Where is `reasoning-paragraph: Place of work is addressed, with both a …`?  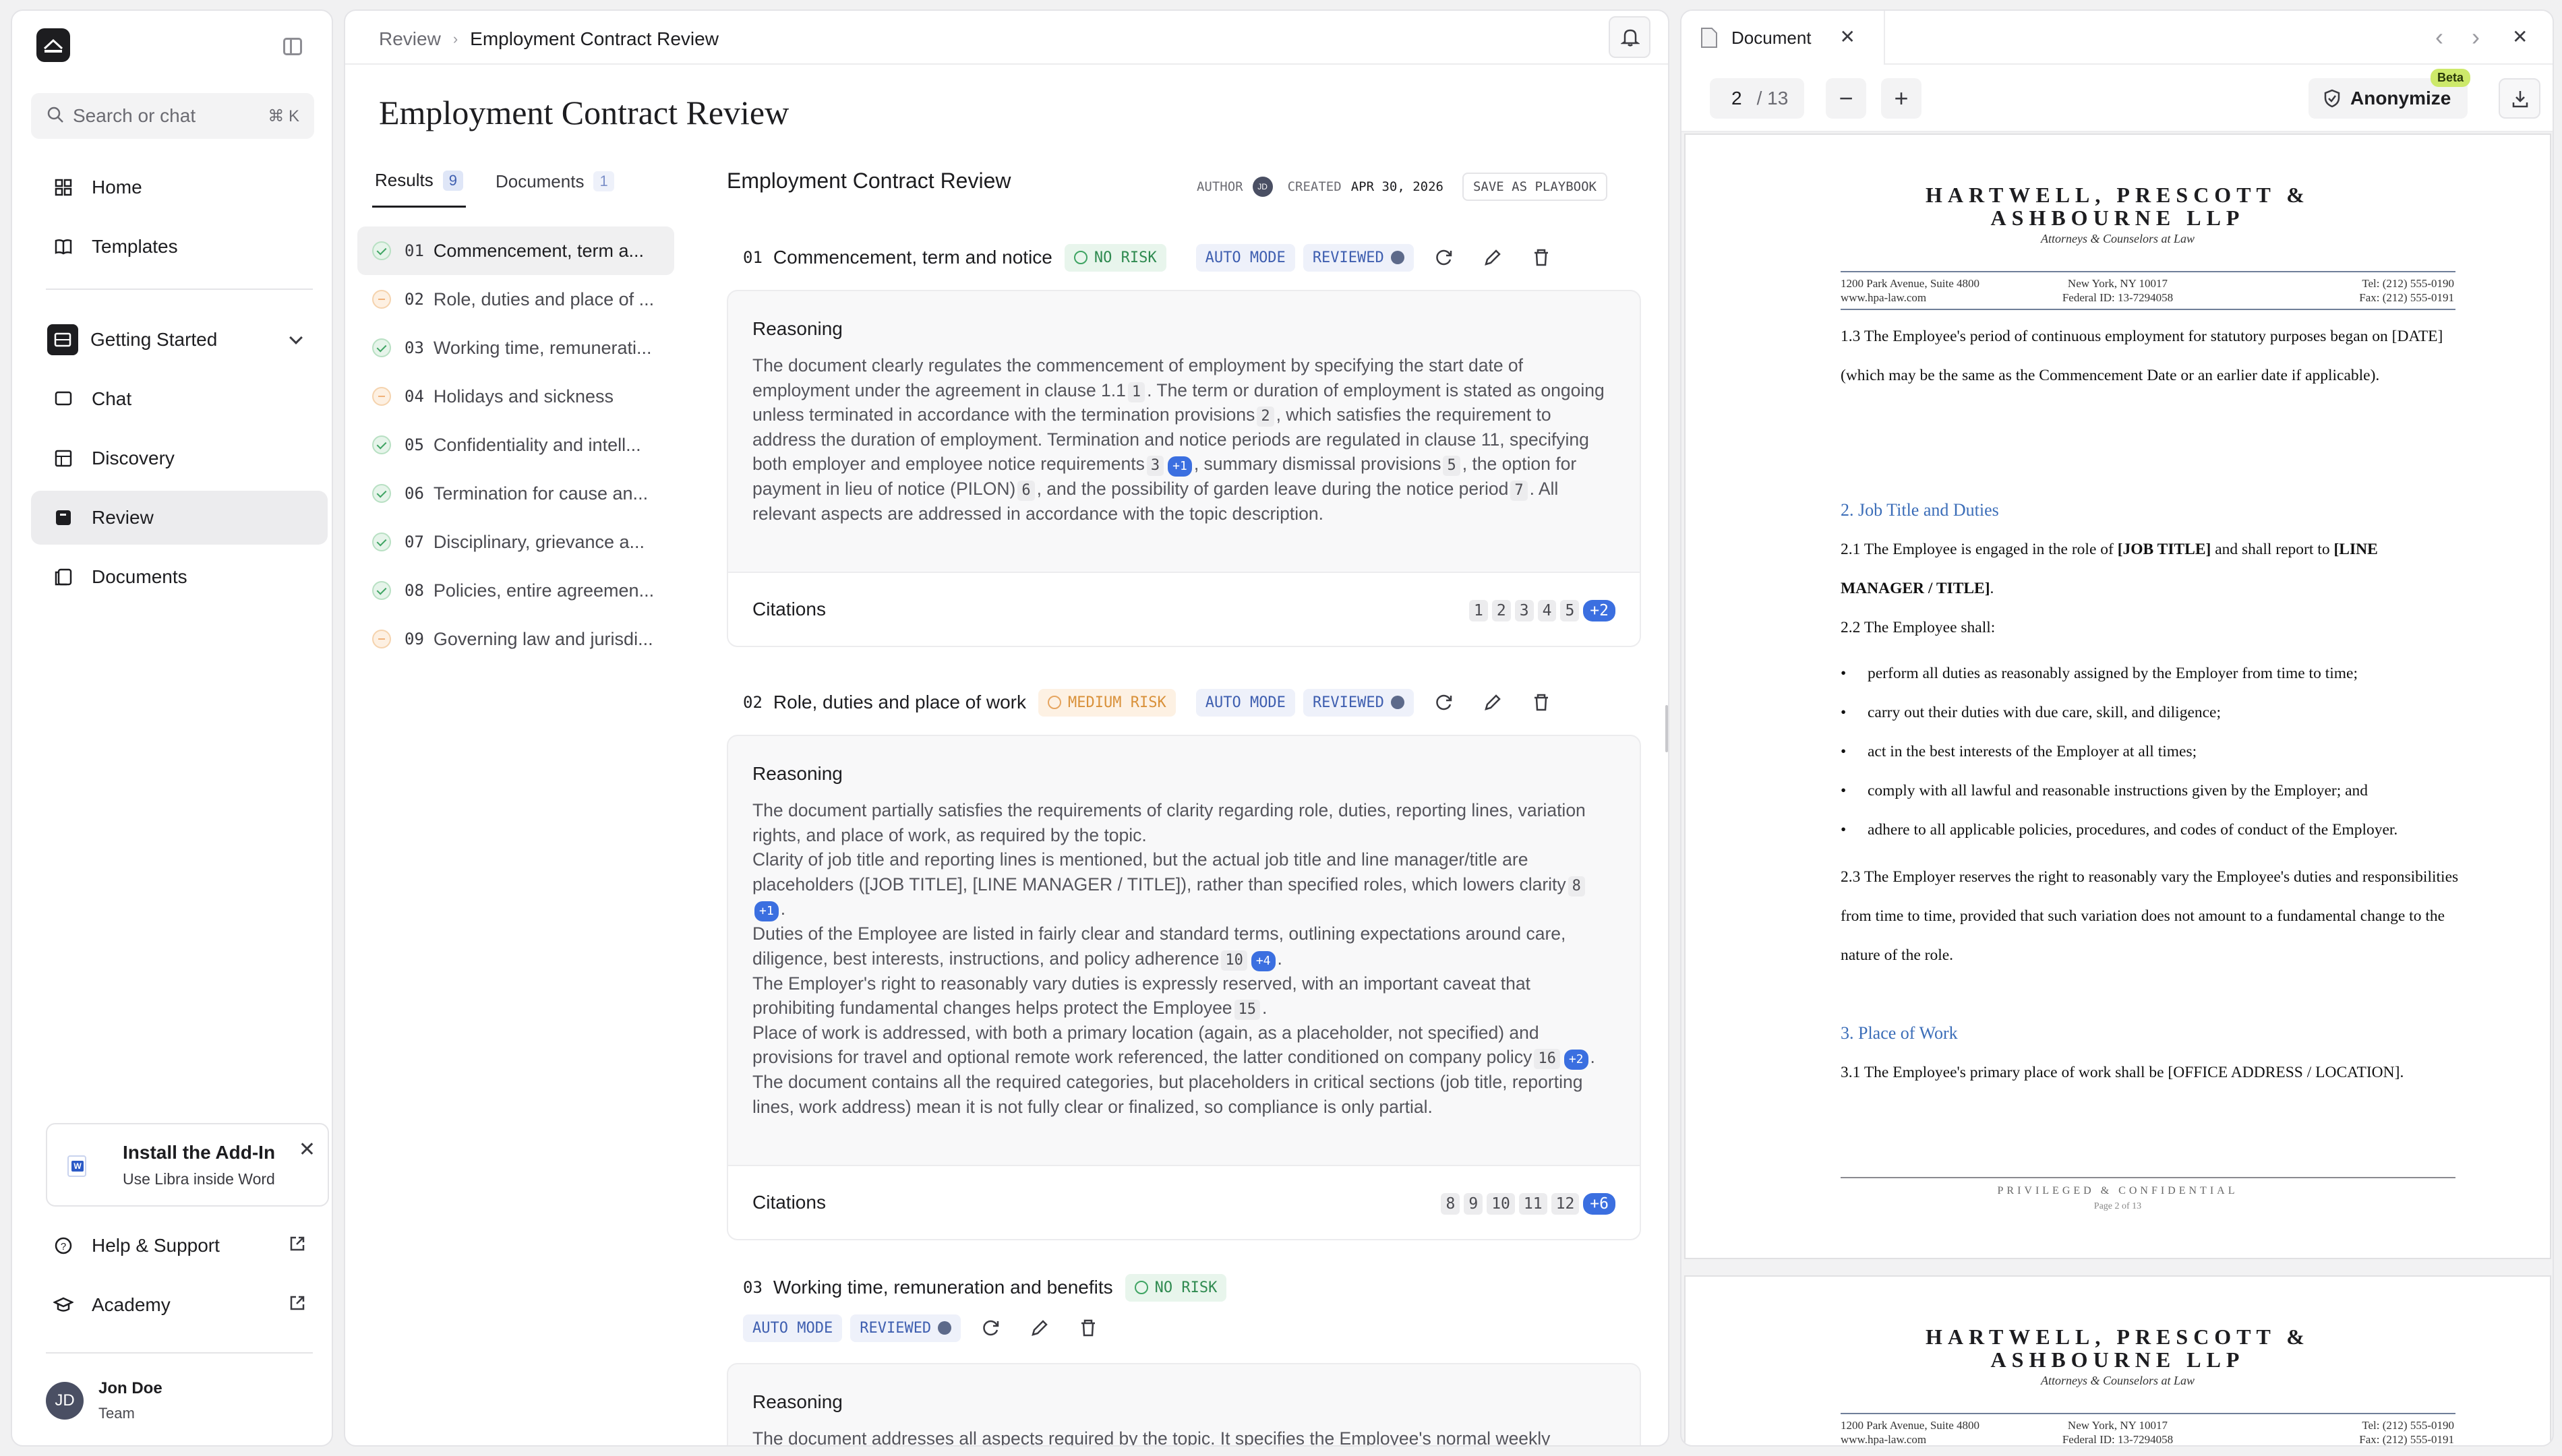 reasoning-paragraph: Place of work is addressed, with both a … is located at coordinates (1180, 1045).